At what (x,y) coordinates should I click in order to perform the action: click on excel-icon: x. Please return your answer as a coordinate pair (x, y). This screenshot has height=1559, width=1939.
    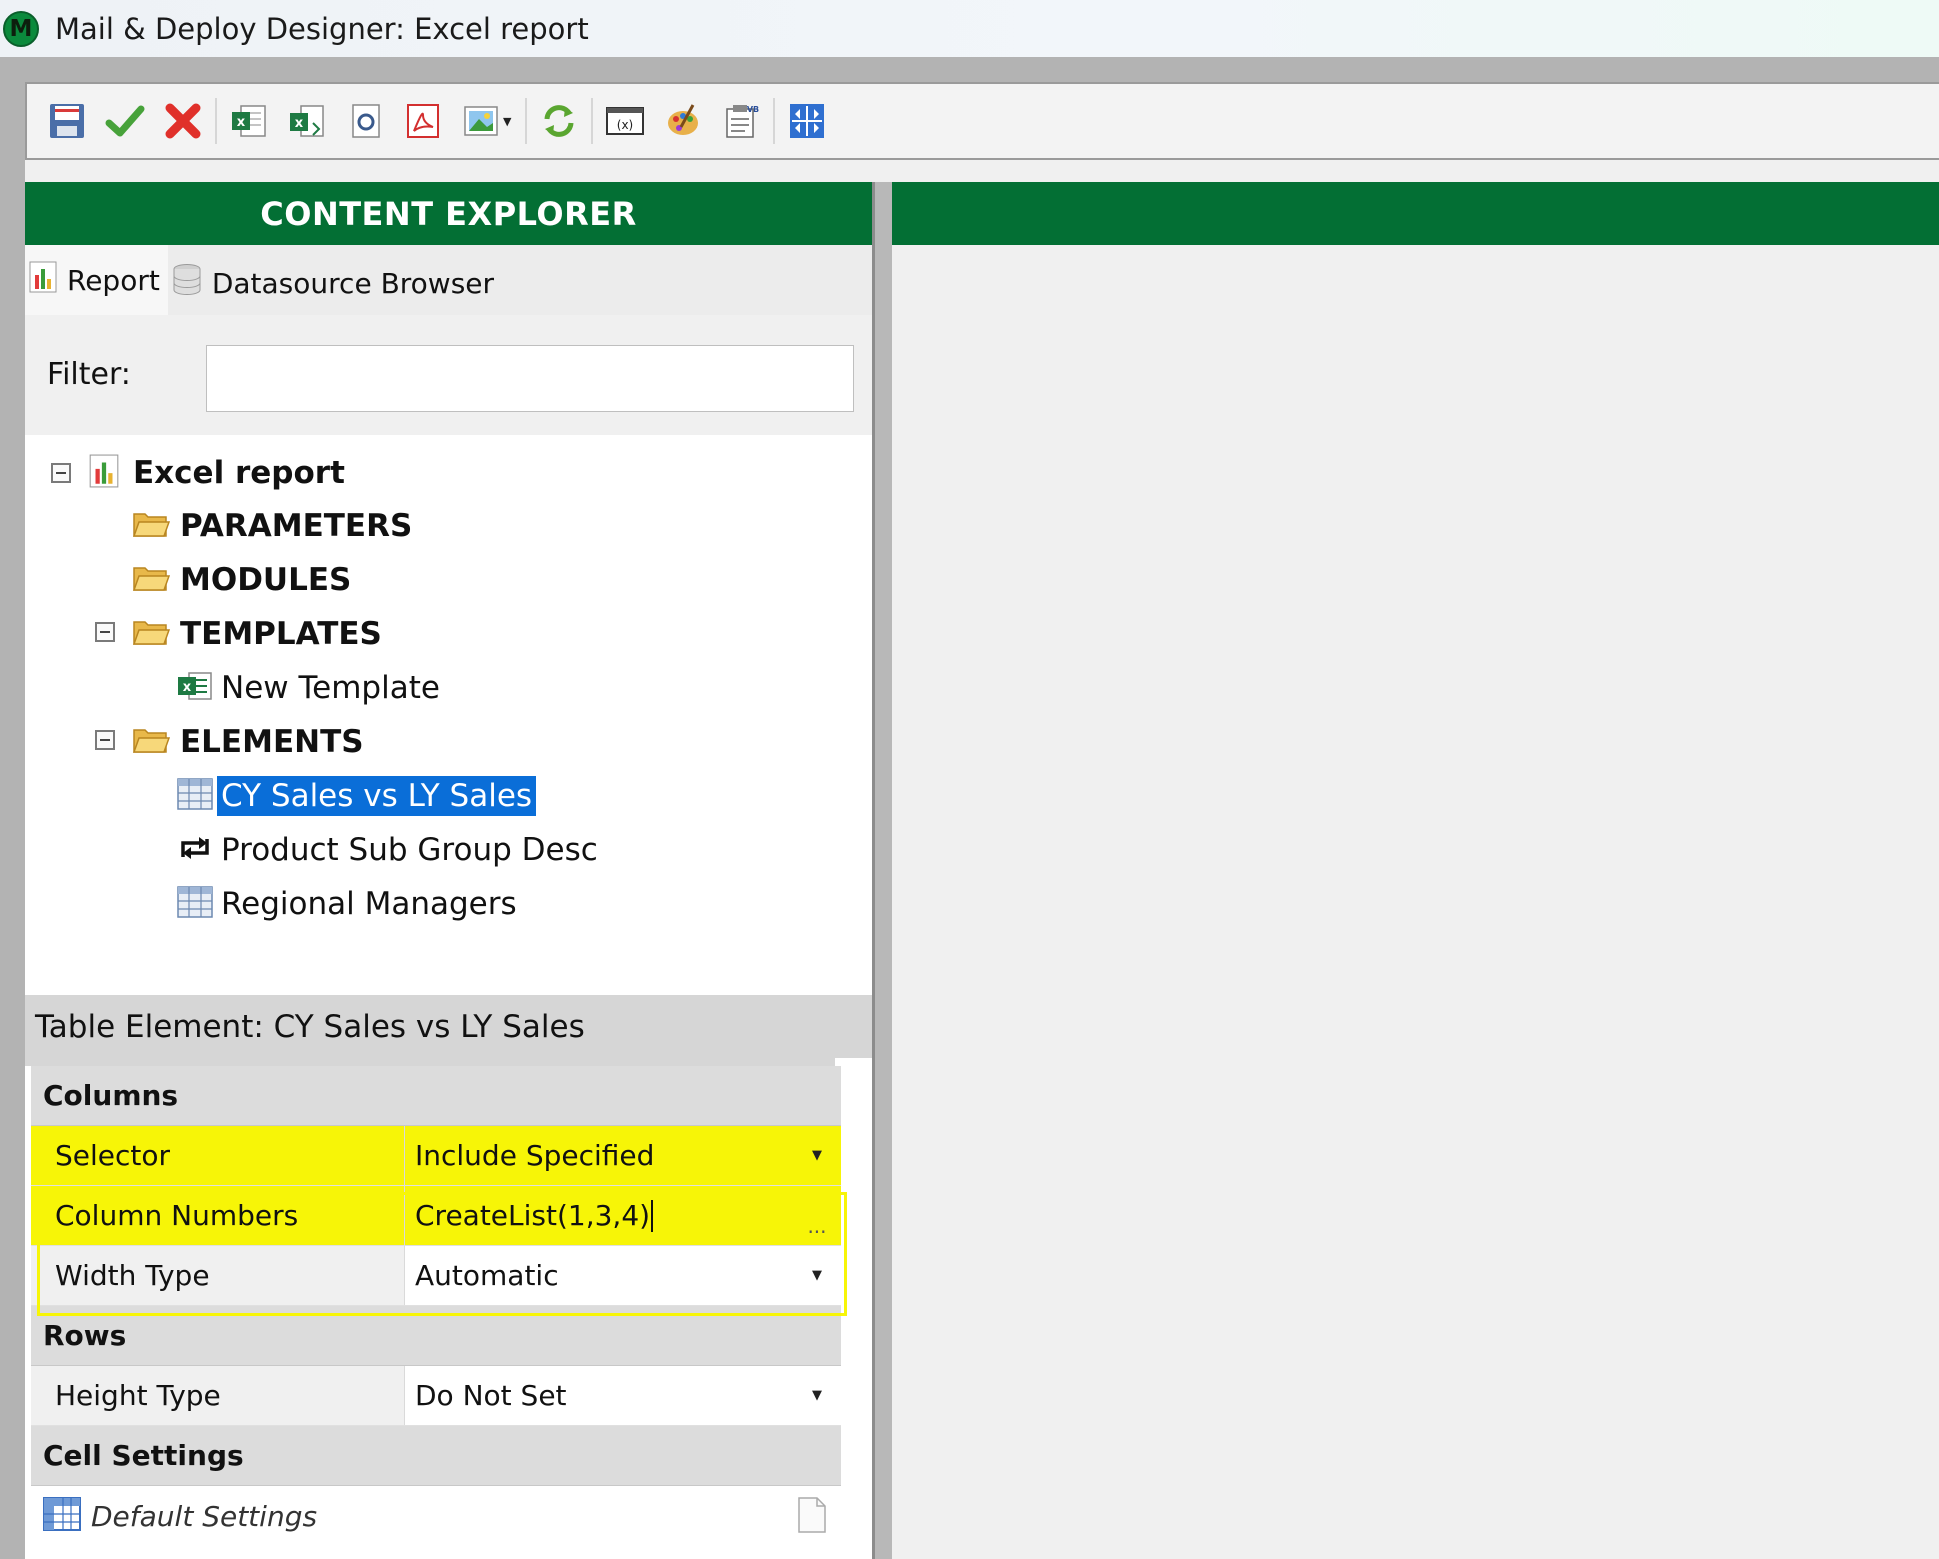
    Looking at the image, I should click on (195, 688).